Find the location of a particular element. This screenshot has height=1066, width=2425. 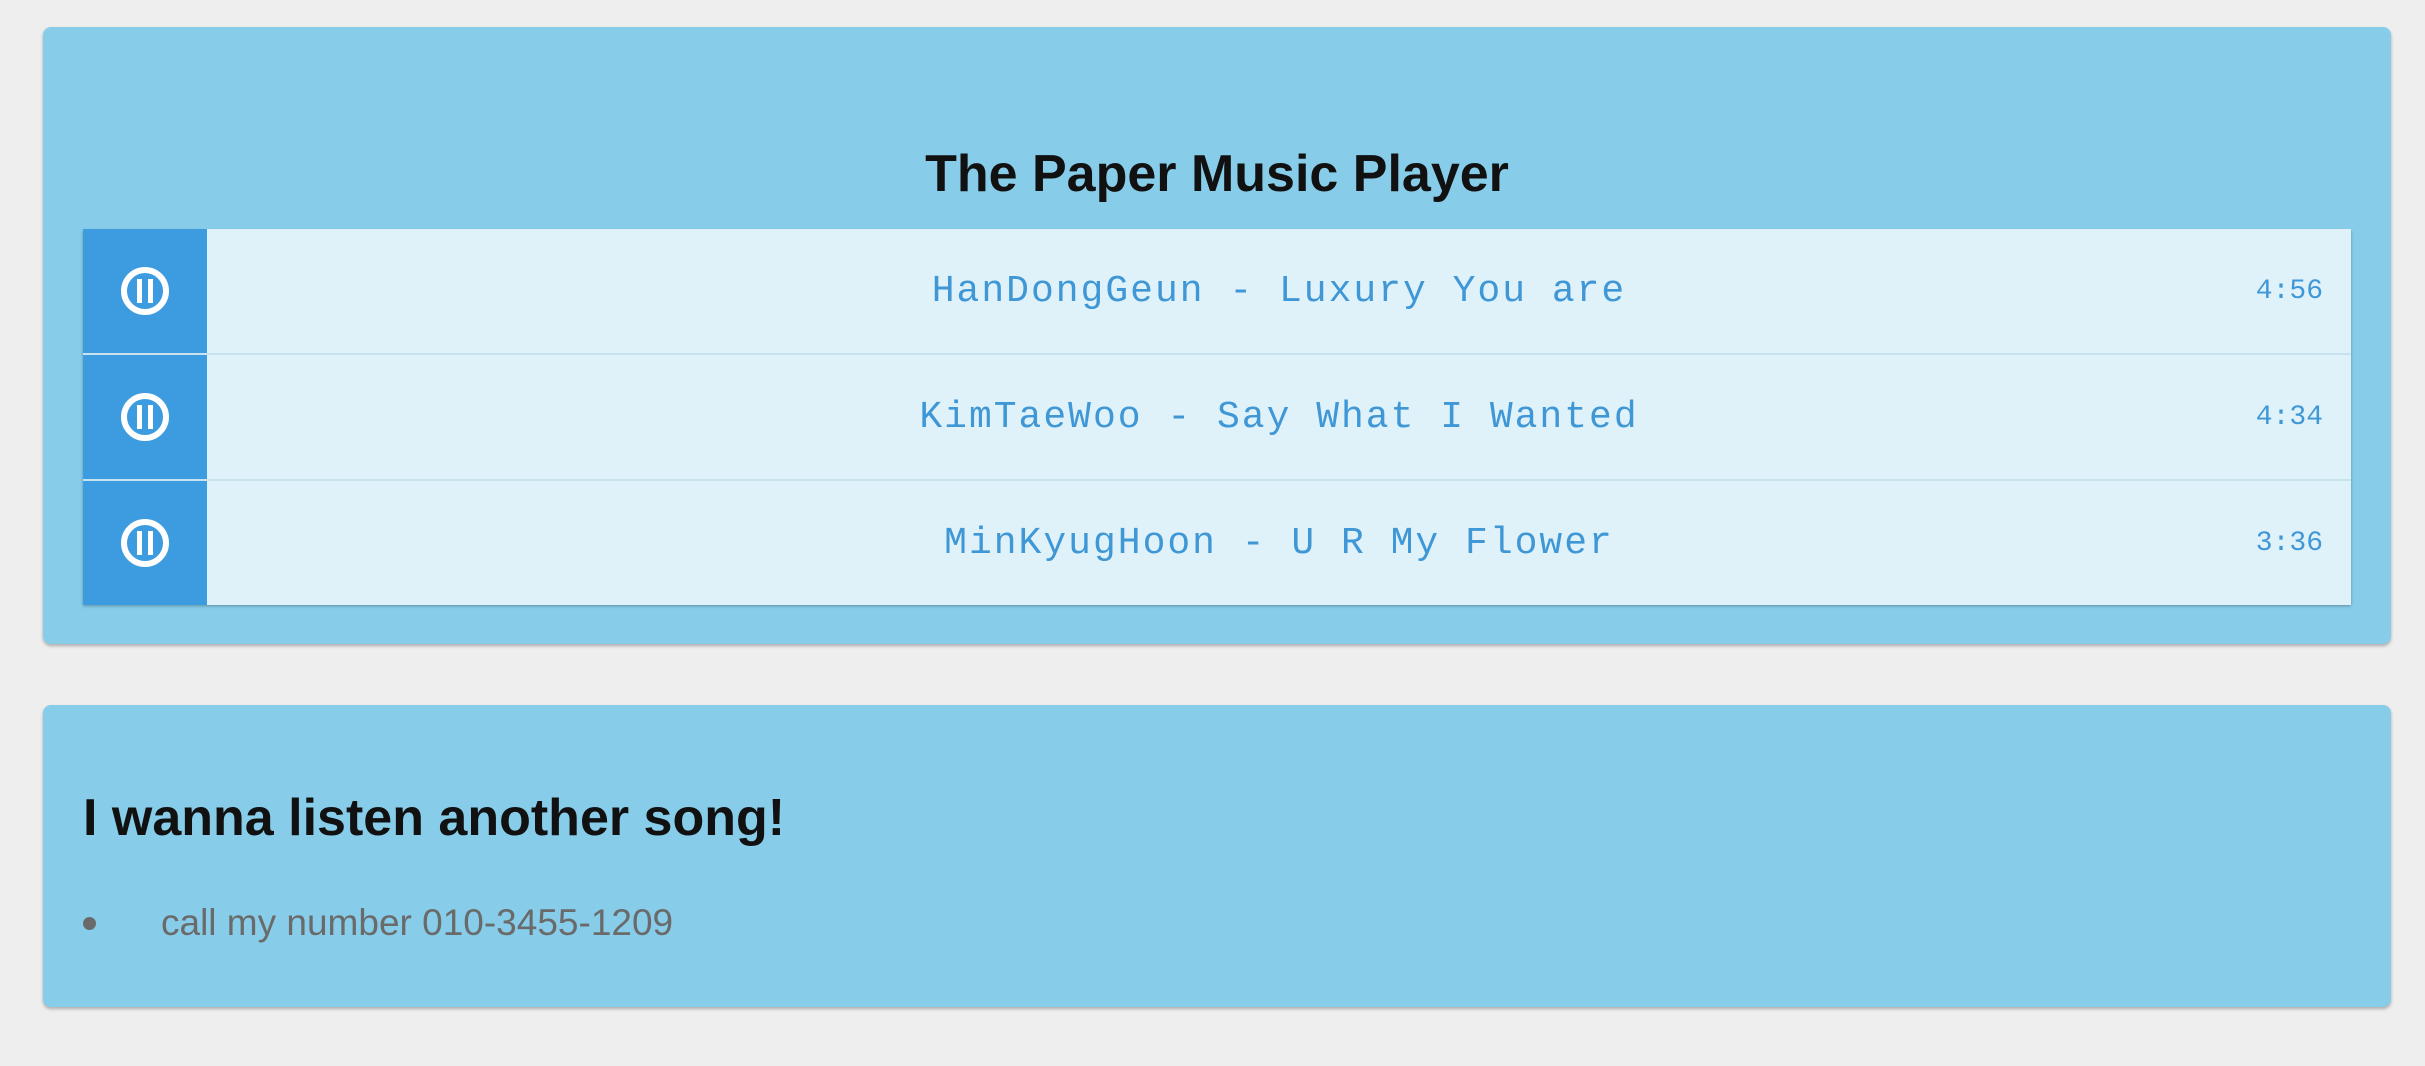

contact-text: call my number 010-3455-1209 is located at coordinates (417, 922).